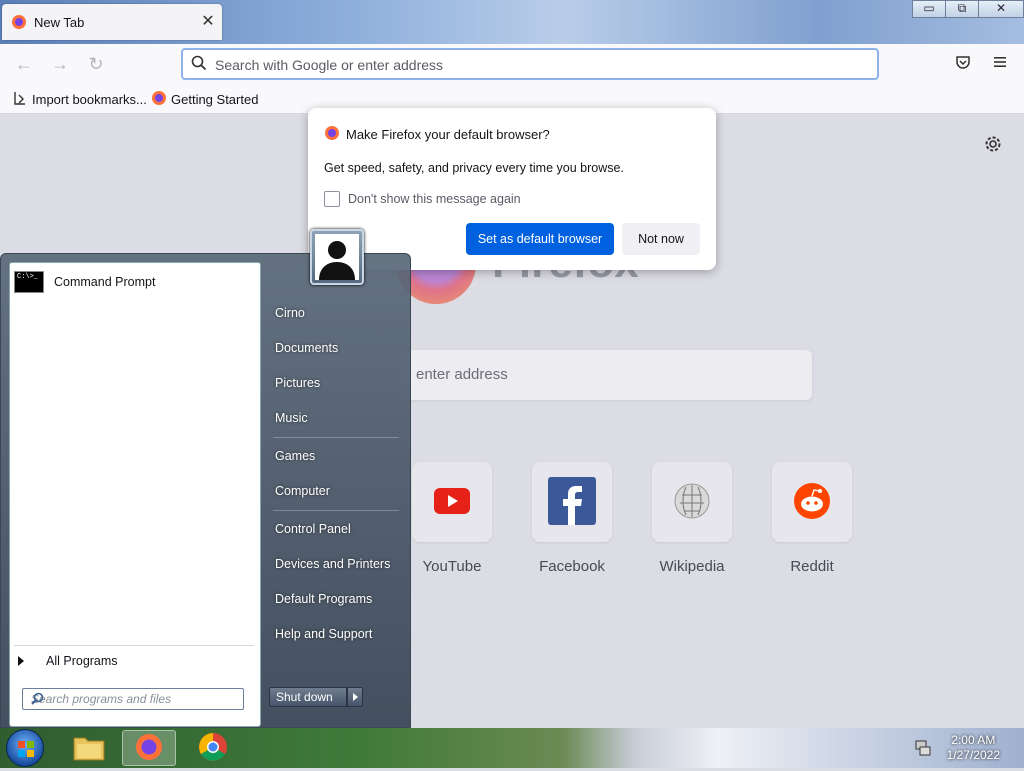  Describe the element at coordinates (105, 282) in the screenshot. I see `program-label: Command Prompt` at that location.